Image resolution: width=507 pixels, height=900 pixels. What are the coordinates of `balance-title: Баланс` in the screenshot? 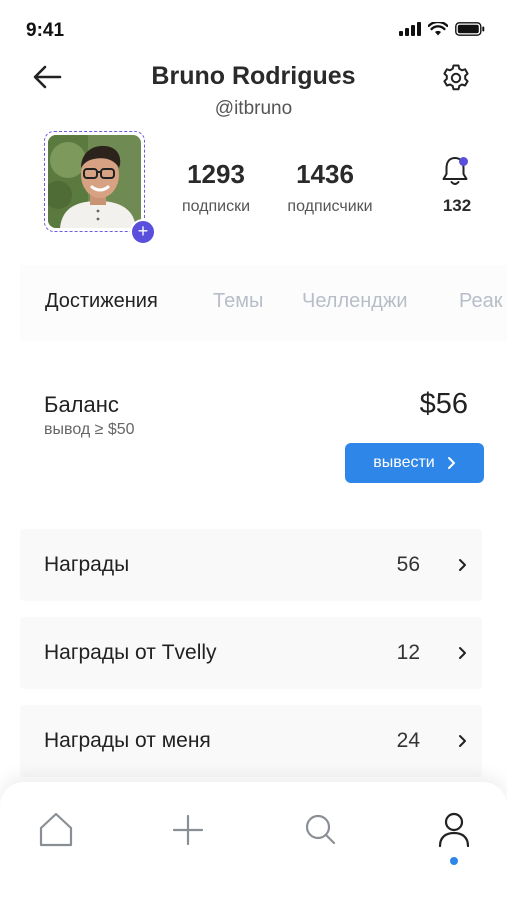 It's located at (81, 404).